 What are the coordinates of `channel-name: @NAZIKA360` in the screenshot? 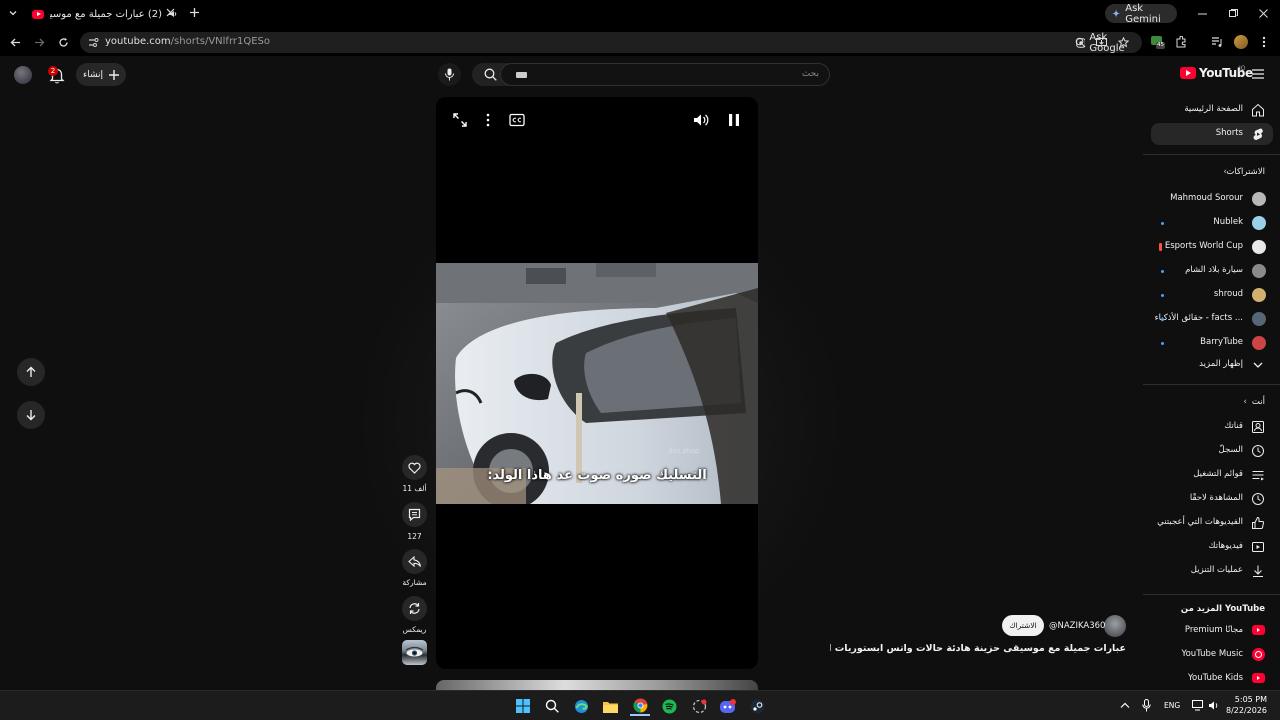 It's located at (1077, 626).